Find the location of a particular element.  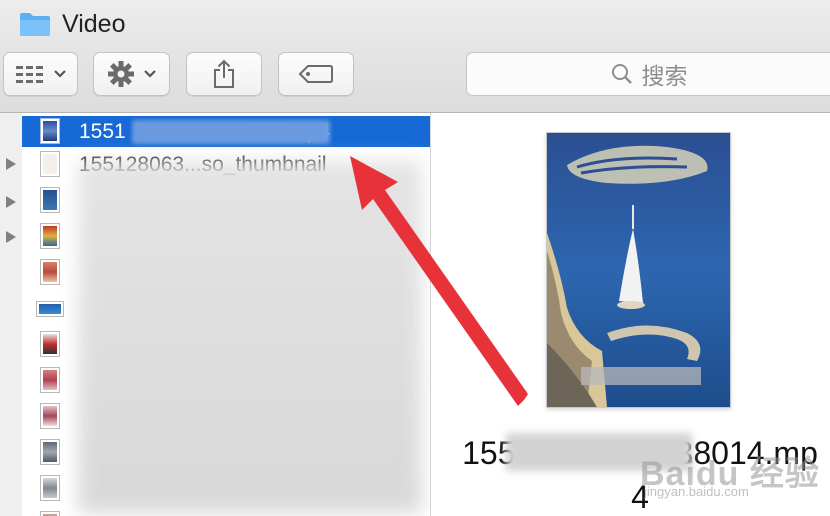

file-row-selected: 1551 014.mp4 is located at coordinates (226, 131).